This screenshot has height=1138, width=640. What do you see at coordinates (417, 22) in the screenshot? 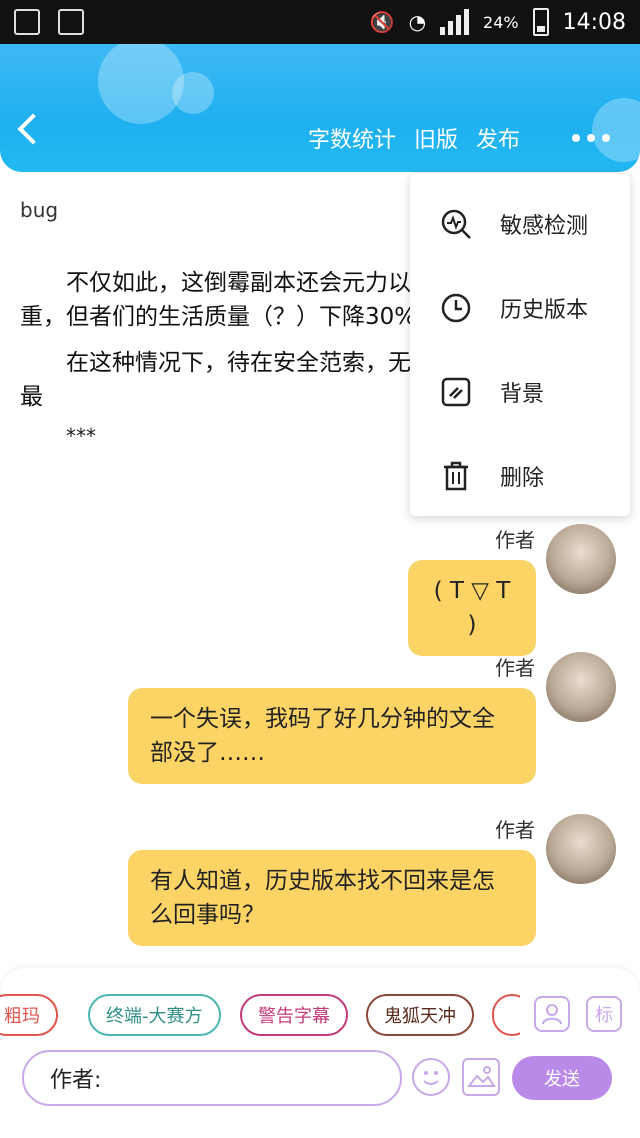
I see `wifi-icon: ◔` at bounding box center [417, 22].